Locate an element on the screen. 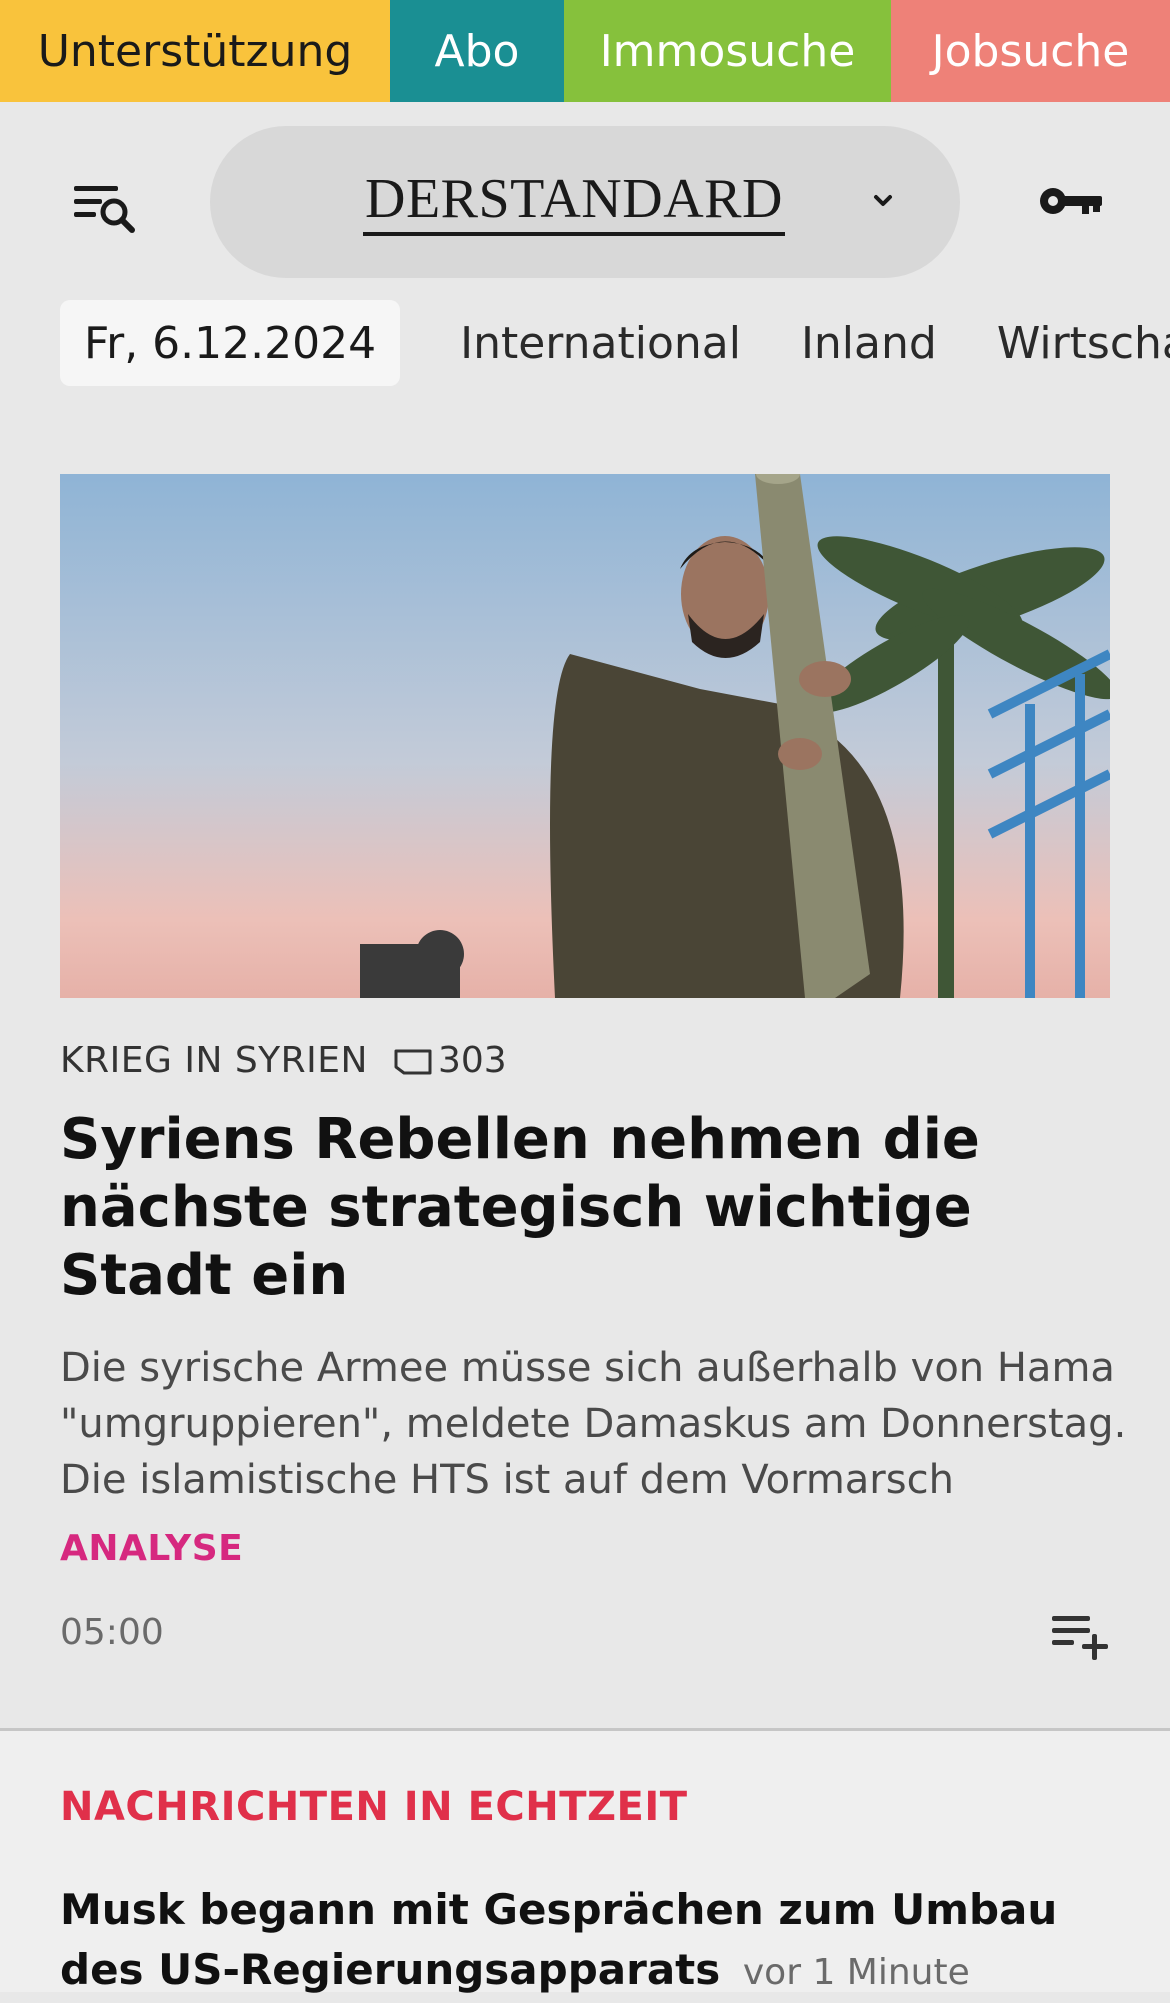  playlist-add-icon is located at coordinates (1080, 1638).